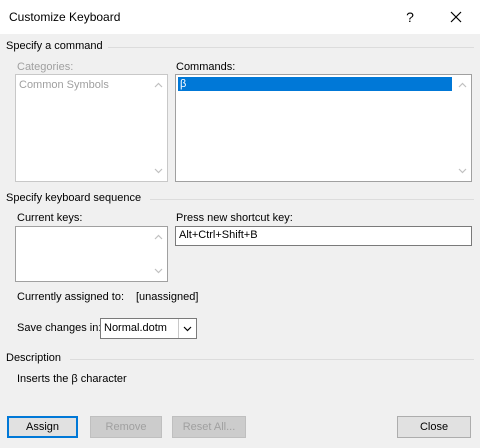  What do you see at coordinates (74, 198) in the screenshot?
I see `keyboard-sequence-heading: Specify keyboard sequence` at bounding box center [74, 198].